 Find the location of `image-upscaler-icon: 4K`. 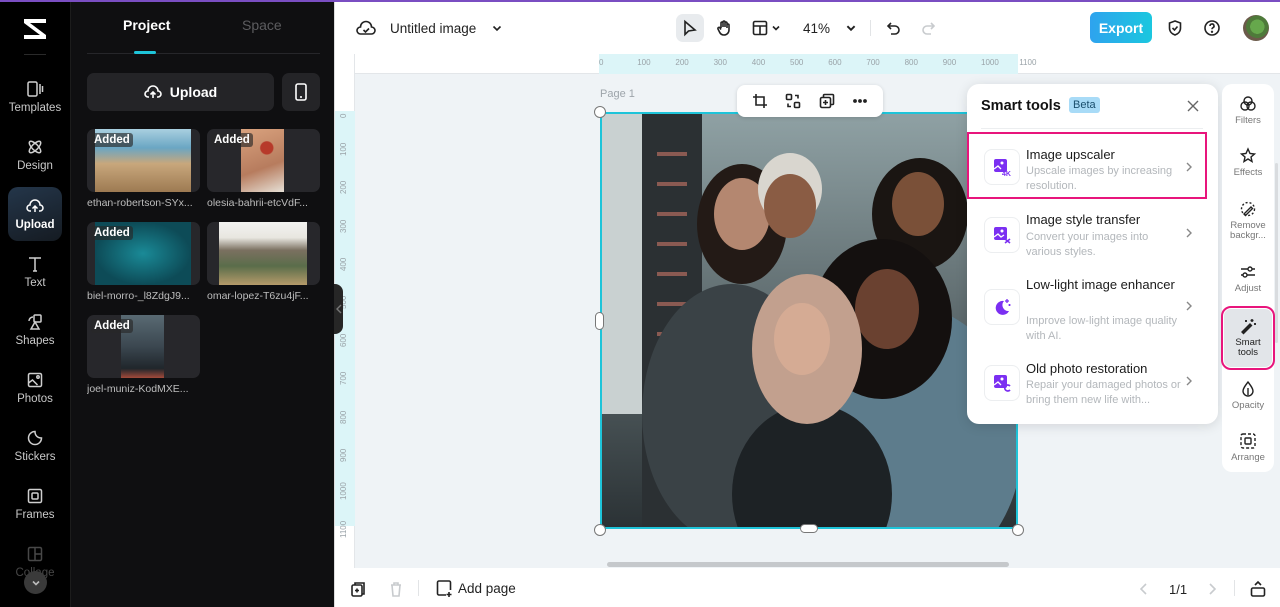

image-upscaler-icon: 4K is located at coordinates (1002, 168).